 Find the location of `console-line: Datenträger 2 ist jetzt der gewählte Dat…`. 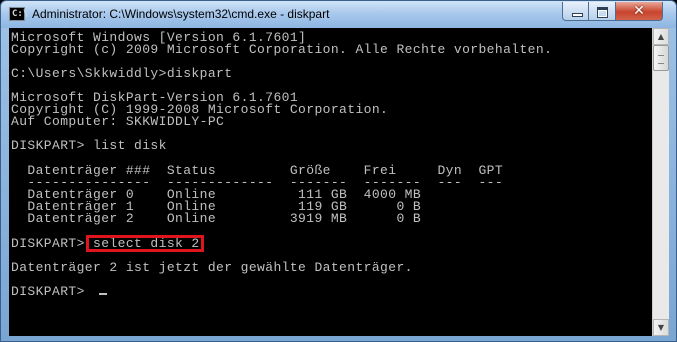

console-line: Datenträger 2 ist jetzt der gewählte Dat… is located at coordinates (212, 267).